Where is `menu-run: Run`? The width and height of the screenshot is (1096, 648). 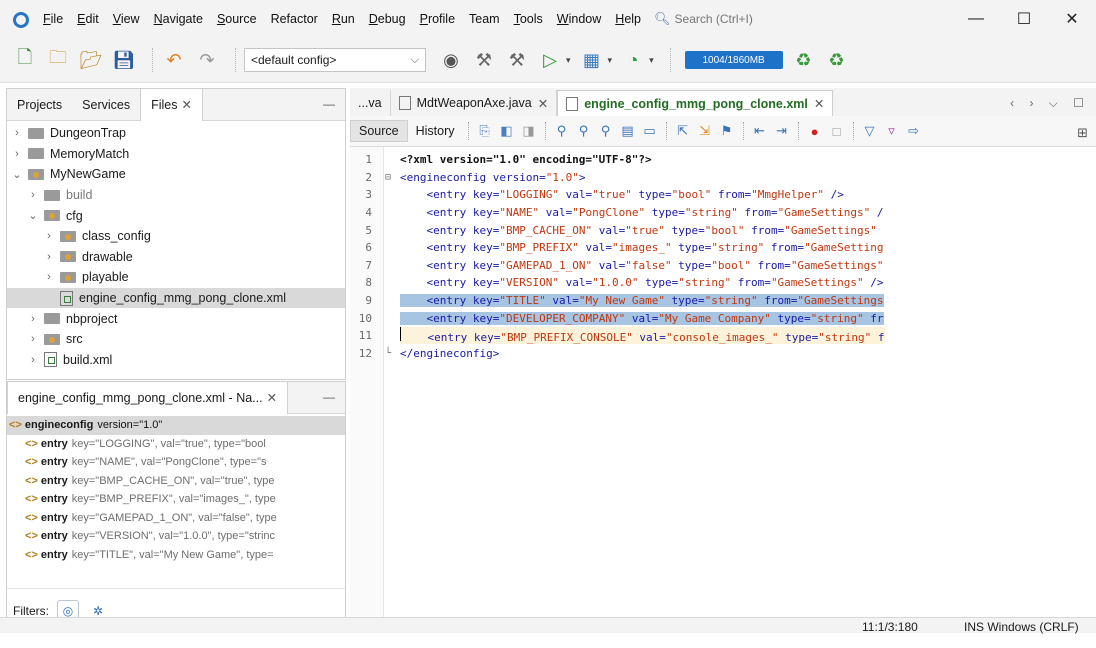
menu-run: Run is located at coordinates (343, 19).